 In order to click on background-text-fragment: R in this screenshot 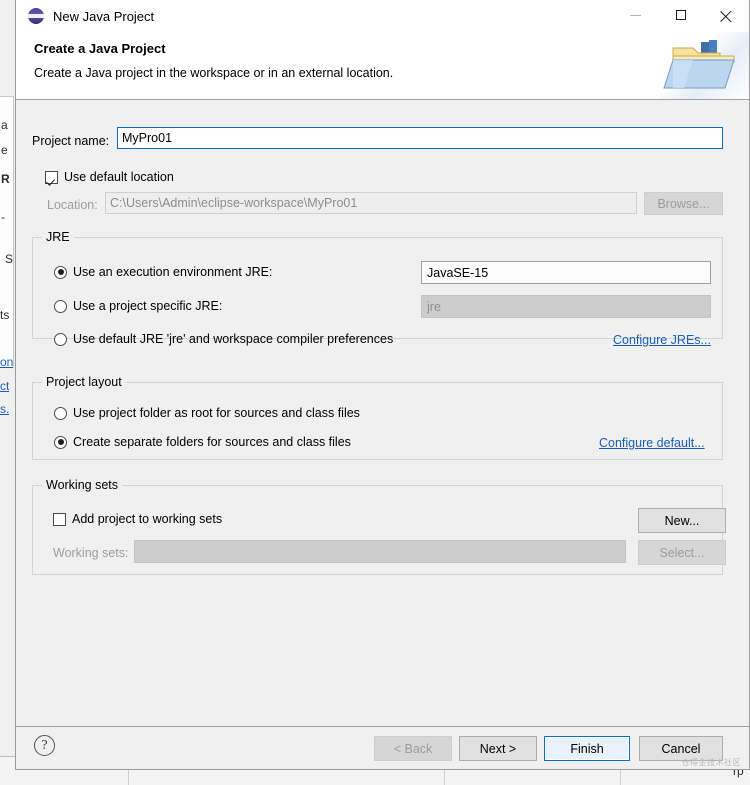, I will do `click(5, 179)`.